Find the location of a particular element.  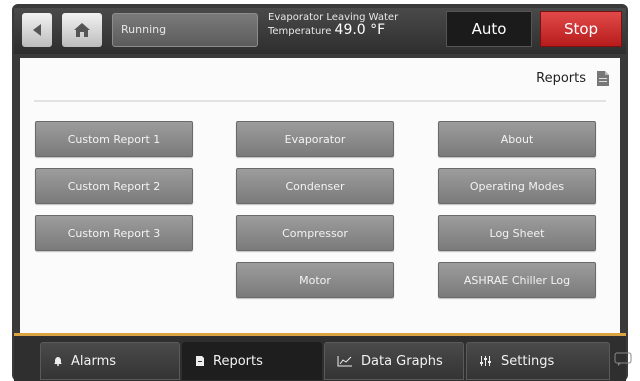

chat-icon is located at coordinates (623, 359).